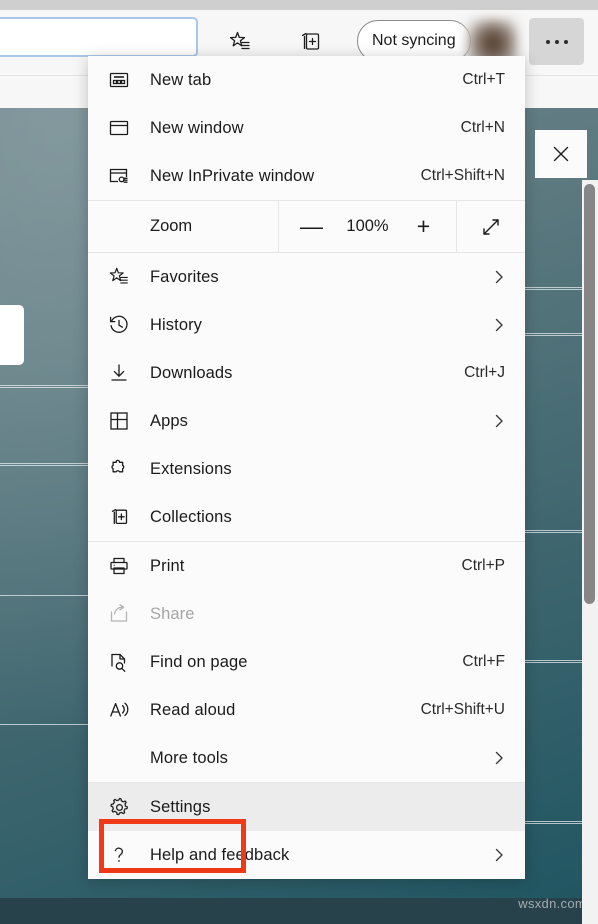  Describe the element at coordinates (119, 469) in the screenshot. I see `extensions-icon` at that location.